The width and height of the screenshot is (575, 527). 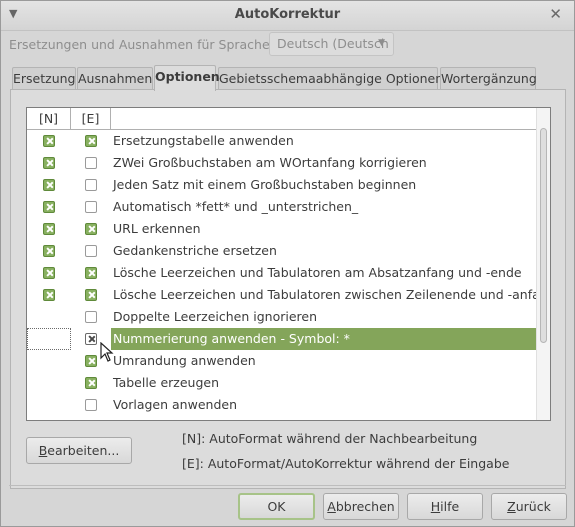 I want to click on tab-optionen: Optionen, so click(x=187, y=78).